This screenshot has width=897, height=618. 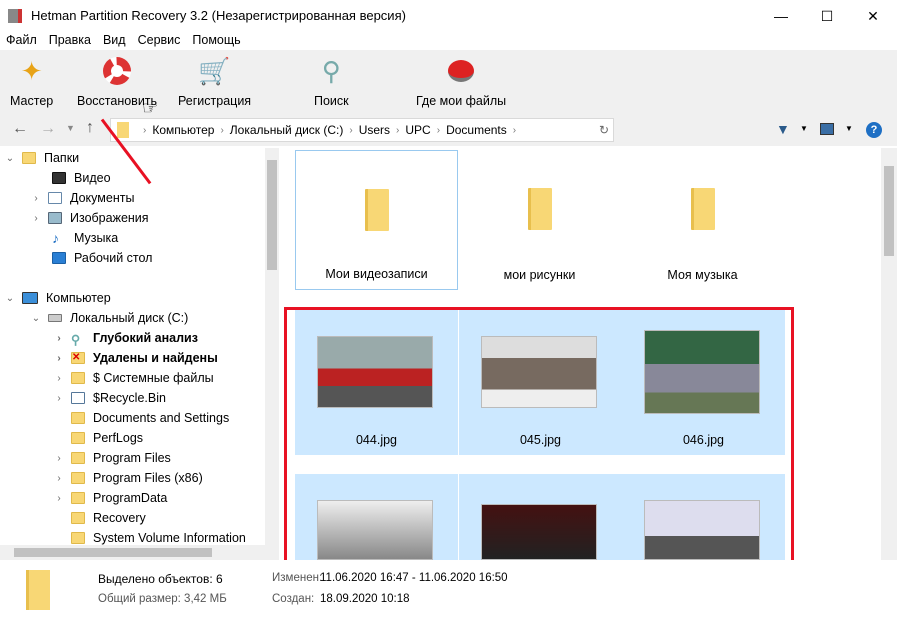 What do you see at coordinates (827, 129) in the screenshot?
I see `view-icon` at bounding box center [827, 129].